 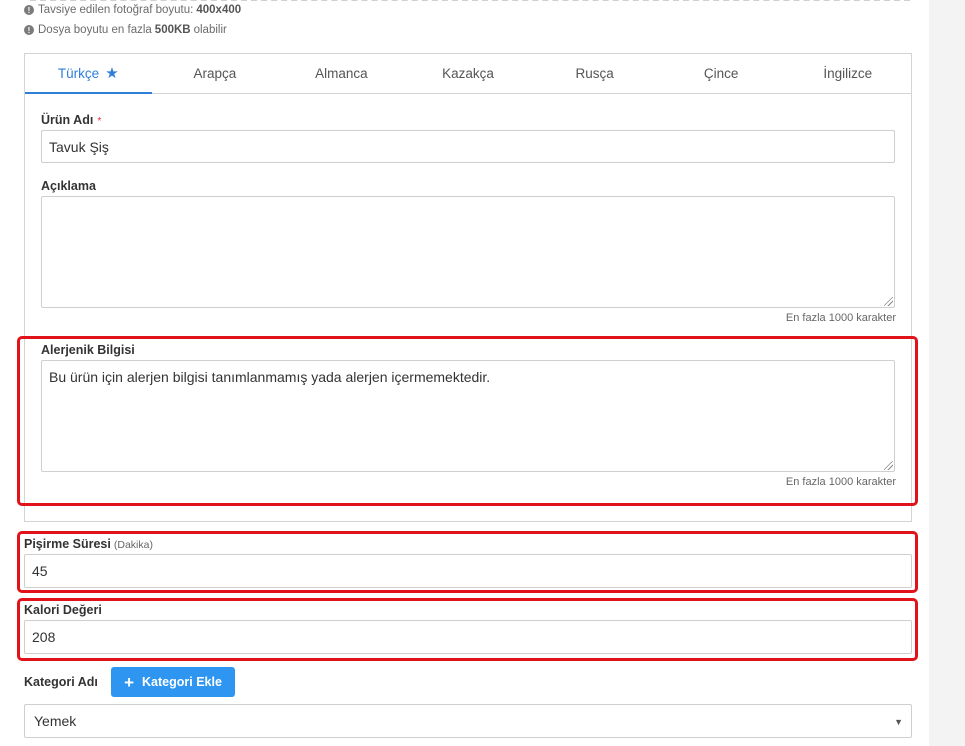 I want to click on required-mark: *, so click(x=99, y=121).